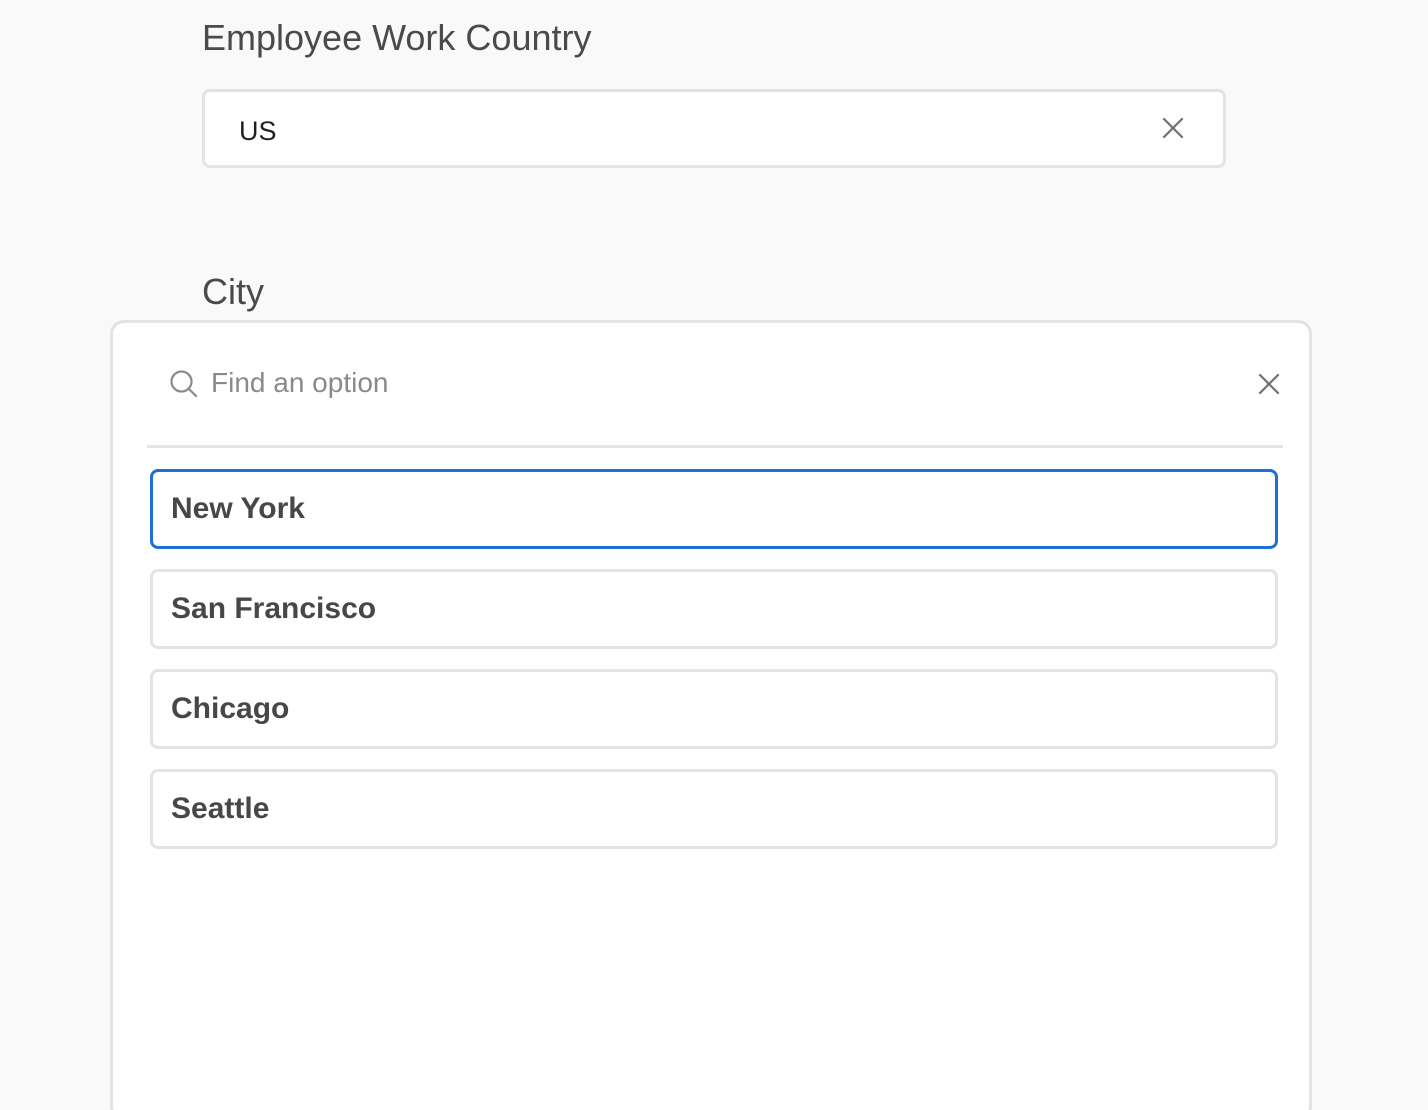 This screenshot has height=1110, width=1428. What do you see at coordinates (714, 809) in the screenshot?
I see `option-seattle: Seattle` at bounding box center [714, 809].